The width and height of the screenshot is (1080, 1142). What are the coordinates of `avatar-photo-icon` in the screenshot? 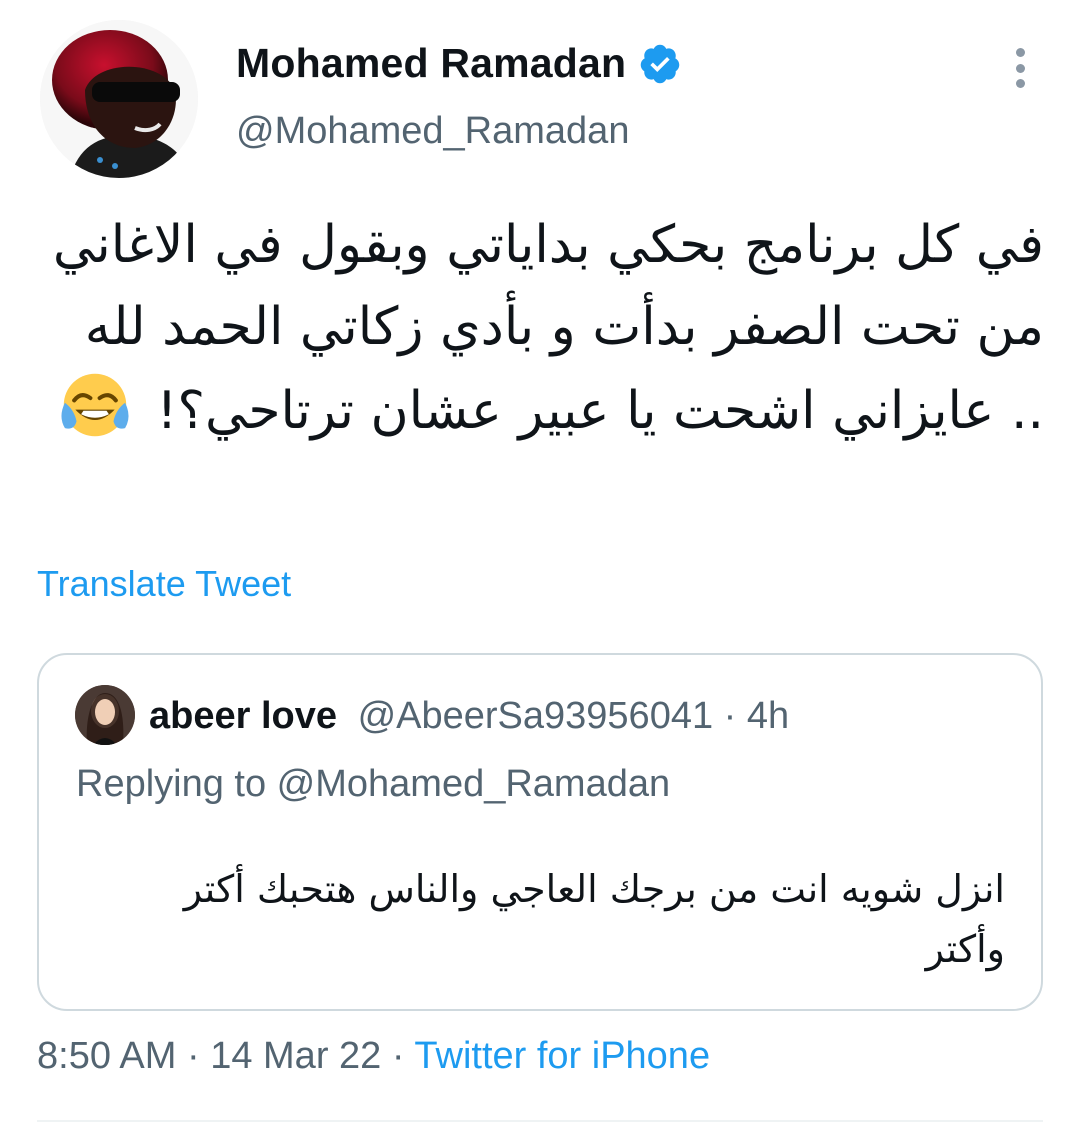 It's located at (119, 99).